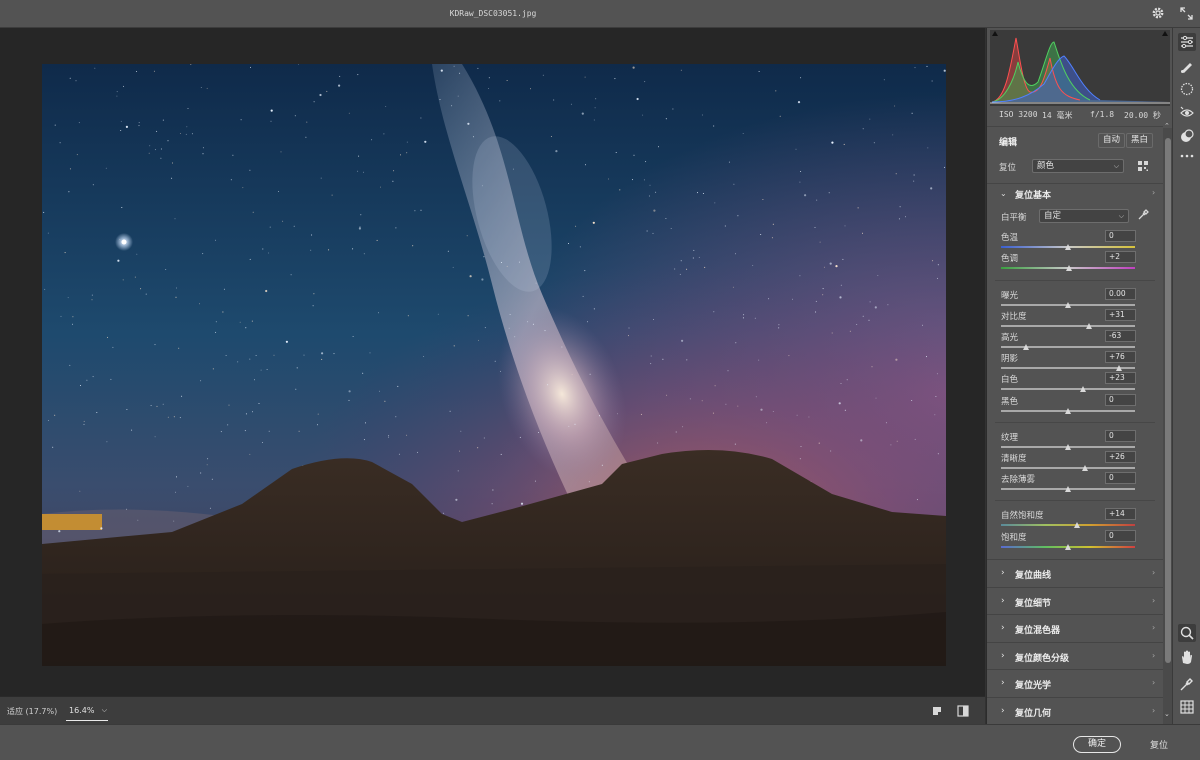  What do you see at coordinates (1159, 744) in the screenshot?
I see `reset-button: 复位` at bounding box center [1159, 744].